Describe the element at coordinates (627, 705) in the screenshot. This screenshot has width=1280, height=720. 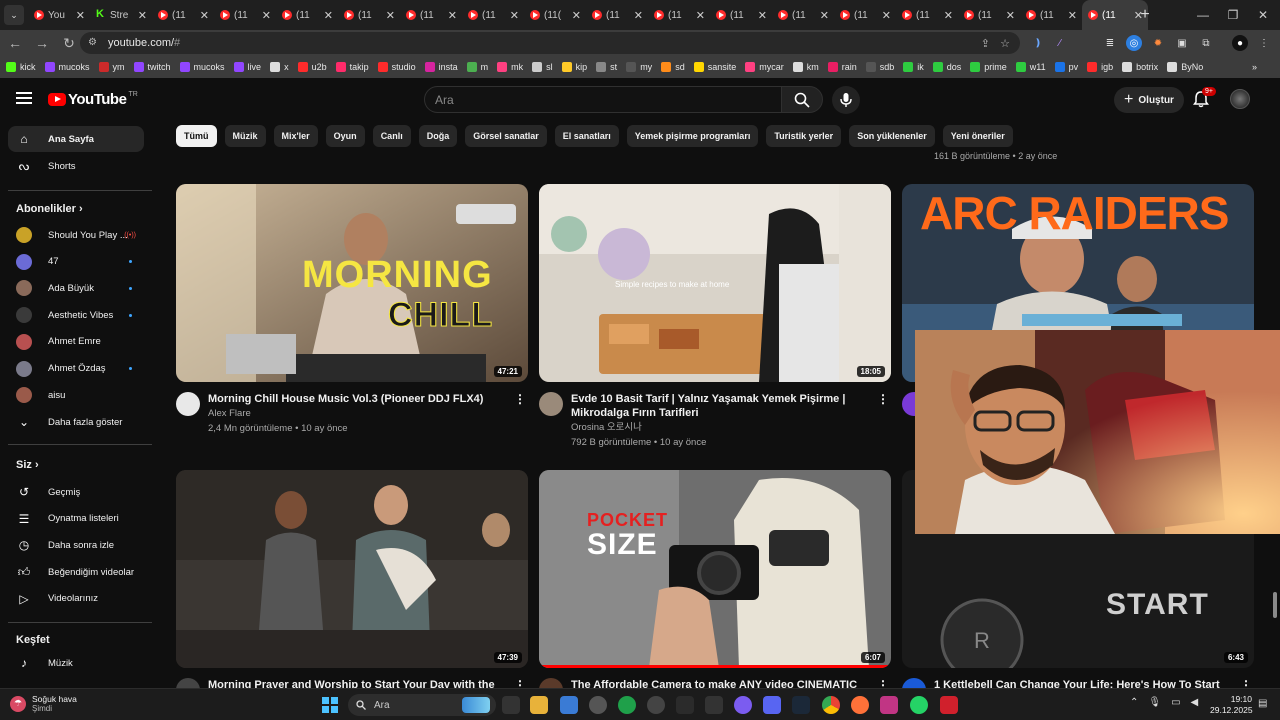
I see `headset-app-icon` at that location.